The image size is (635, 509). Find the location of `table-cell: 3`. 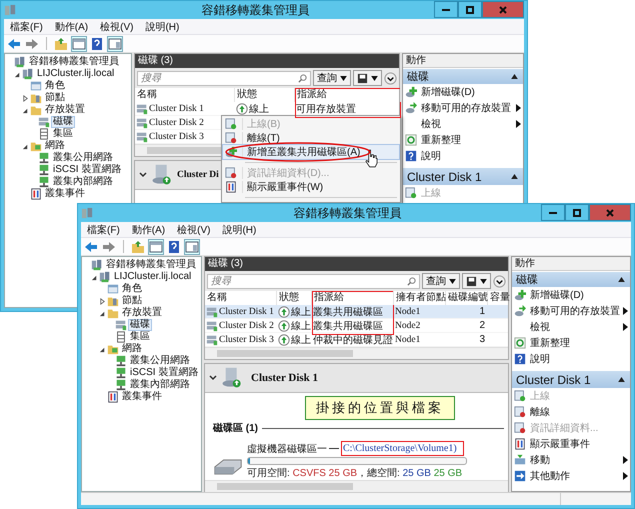

table-cell: 3 is located at coordinates (482, 339).